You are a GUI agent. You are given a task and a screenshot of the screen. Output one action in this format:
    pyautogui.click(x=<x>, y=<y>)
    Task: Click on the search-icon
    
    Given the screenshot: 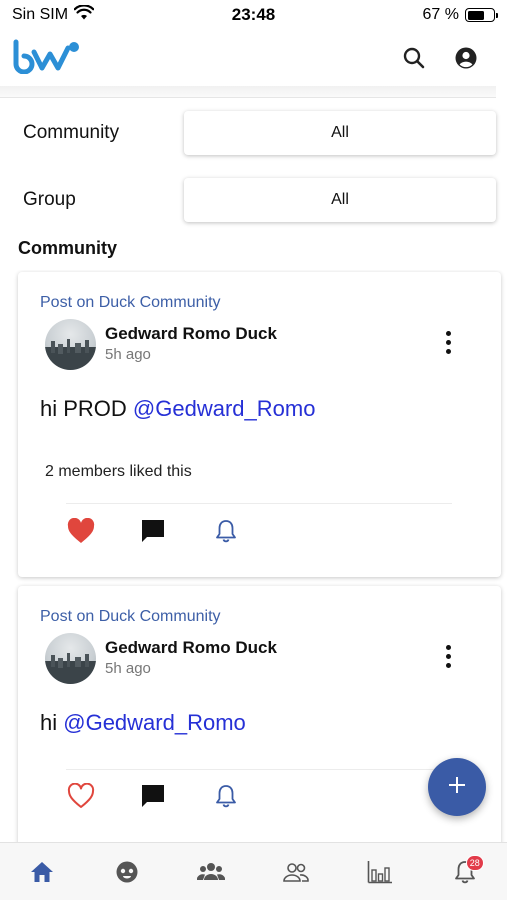 What is the action you would take?
    pyautogui.click(x=414, y=58)
    